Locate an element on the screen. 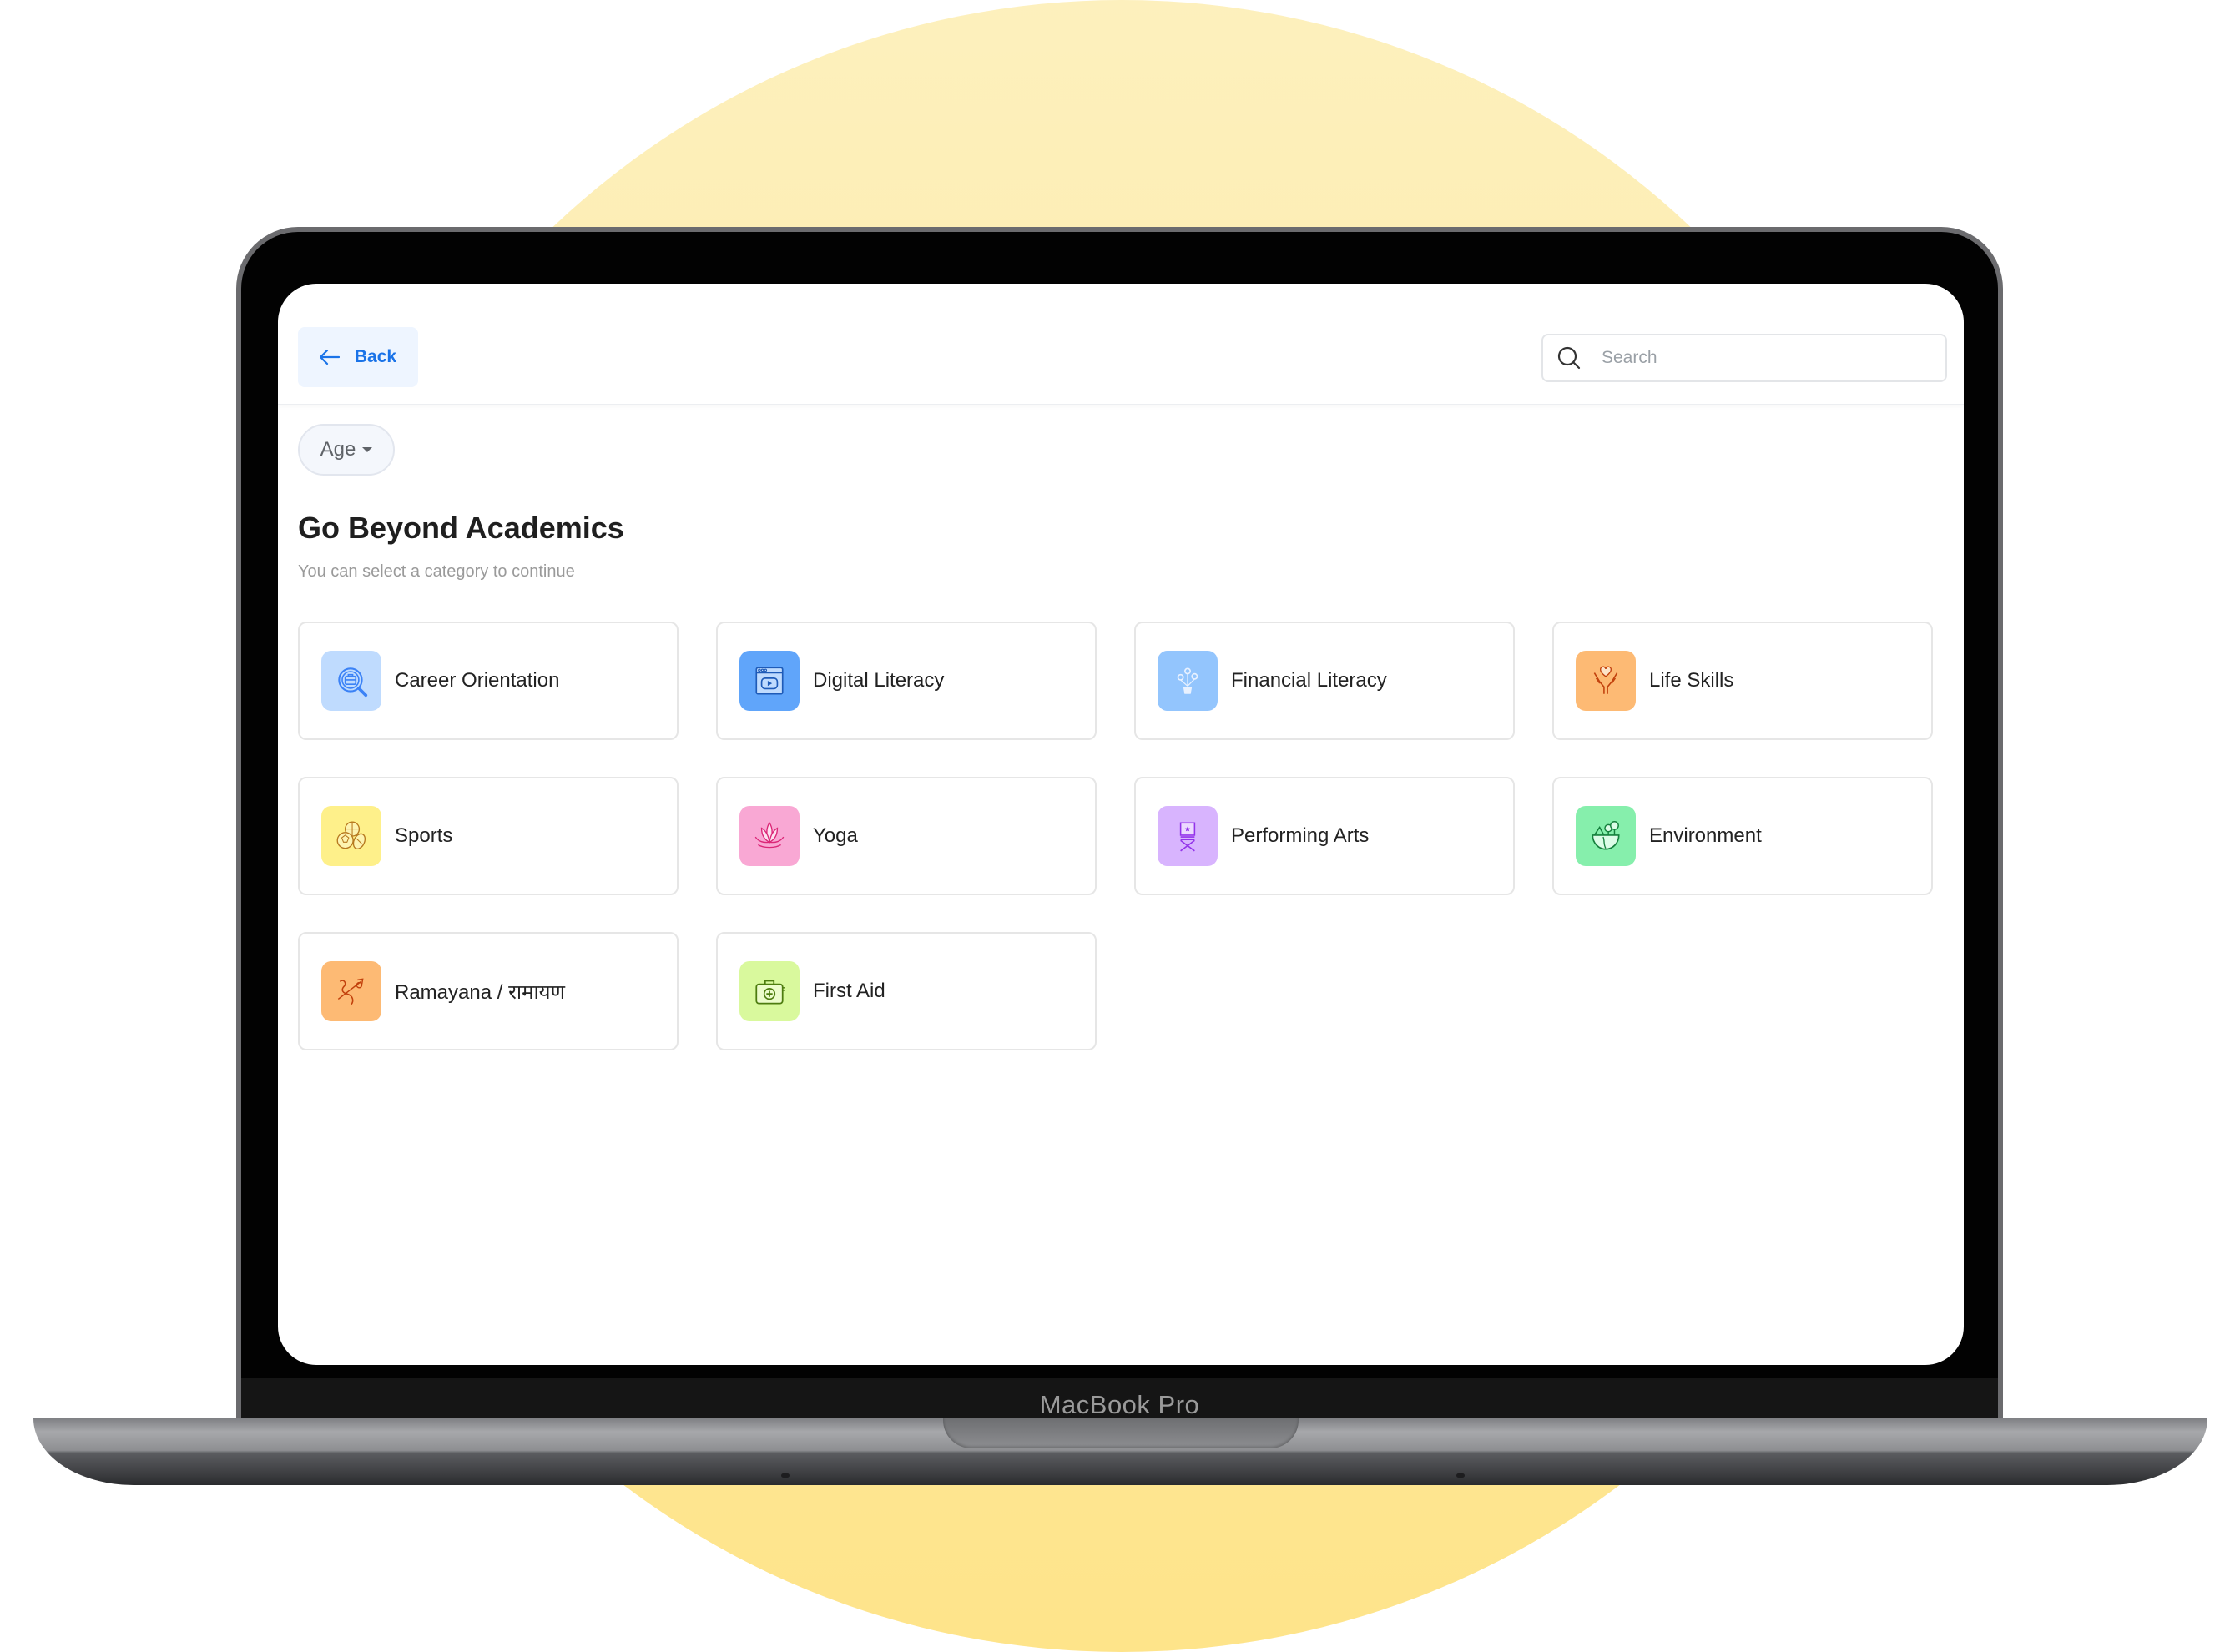 Image resolution: width=2235 pixels, height=1652 pixels. age-filter-dropdown: Age is located at coordinates (346, 450).